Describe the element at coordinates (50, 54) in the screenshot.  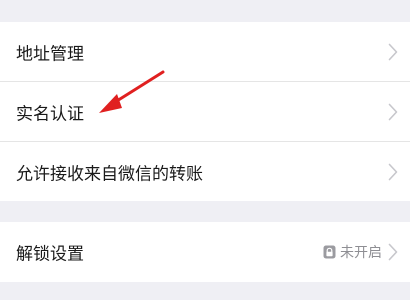
I see `row-label-address: 地址管理` at that location.